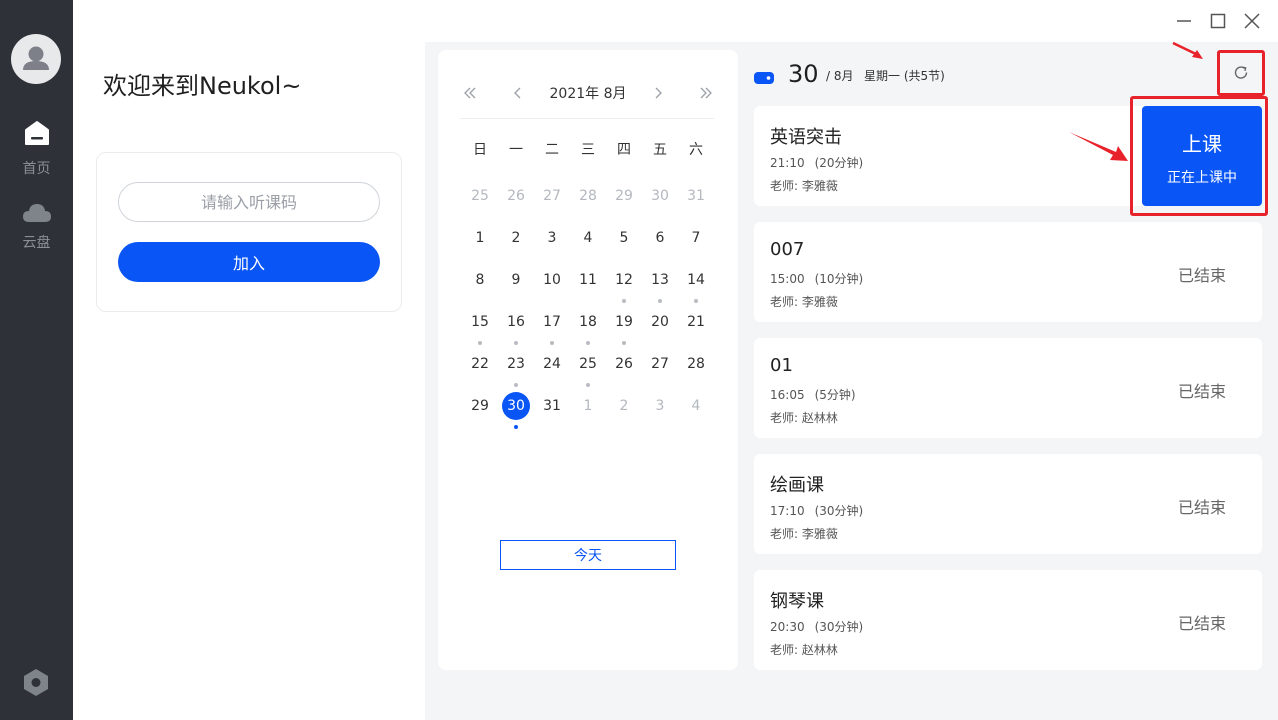  Describe the element at coordinates (797, 601) in the screenshot. I see `lesson-title: 钢琴课` at that location.